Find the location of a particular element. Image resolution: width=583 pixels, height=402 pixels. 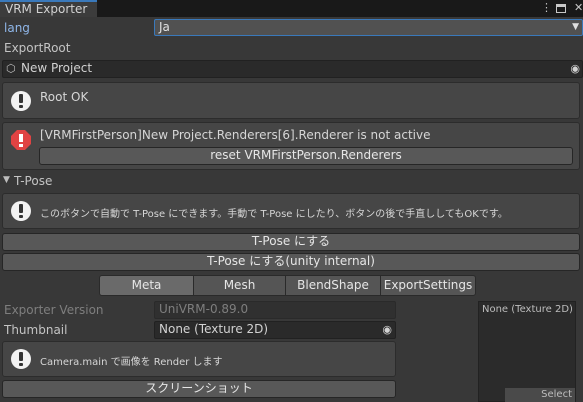

texture-select-button: Select is located at coordinates (540, 395).